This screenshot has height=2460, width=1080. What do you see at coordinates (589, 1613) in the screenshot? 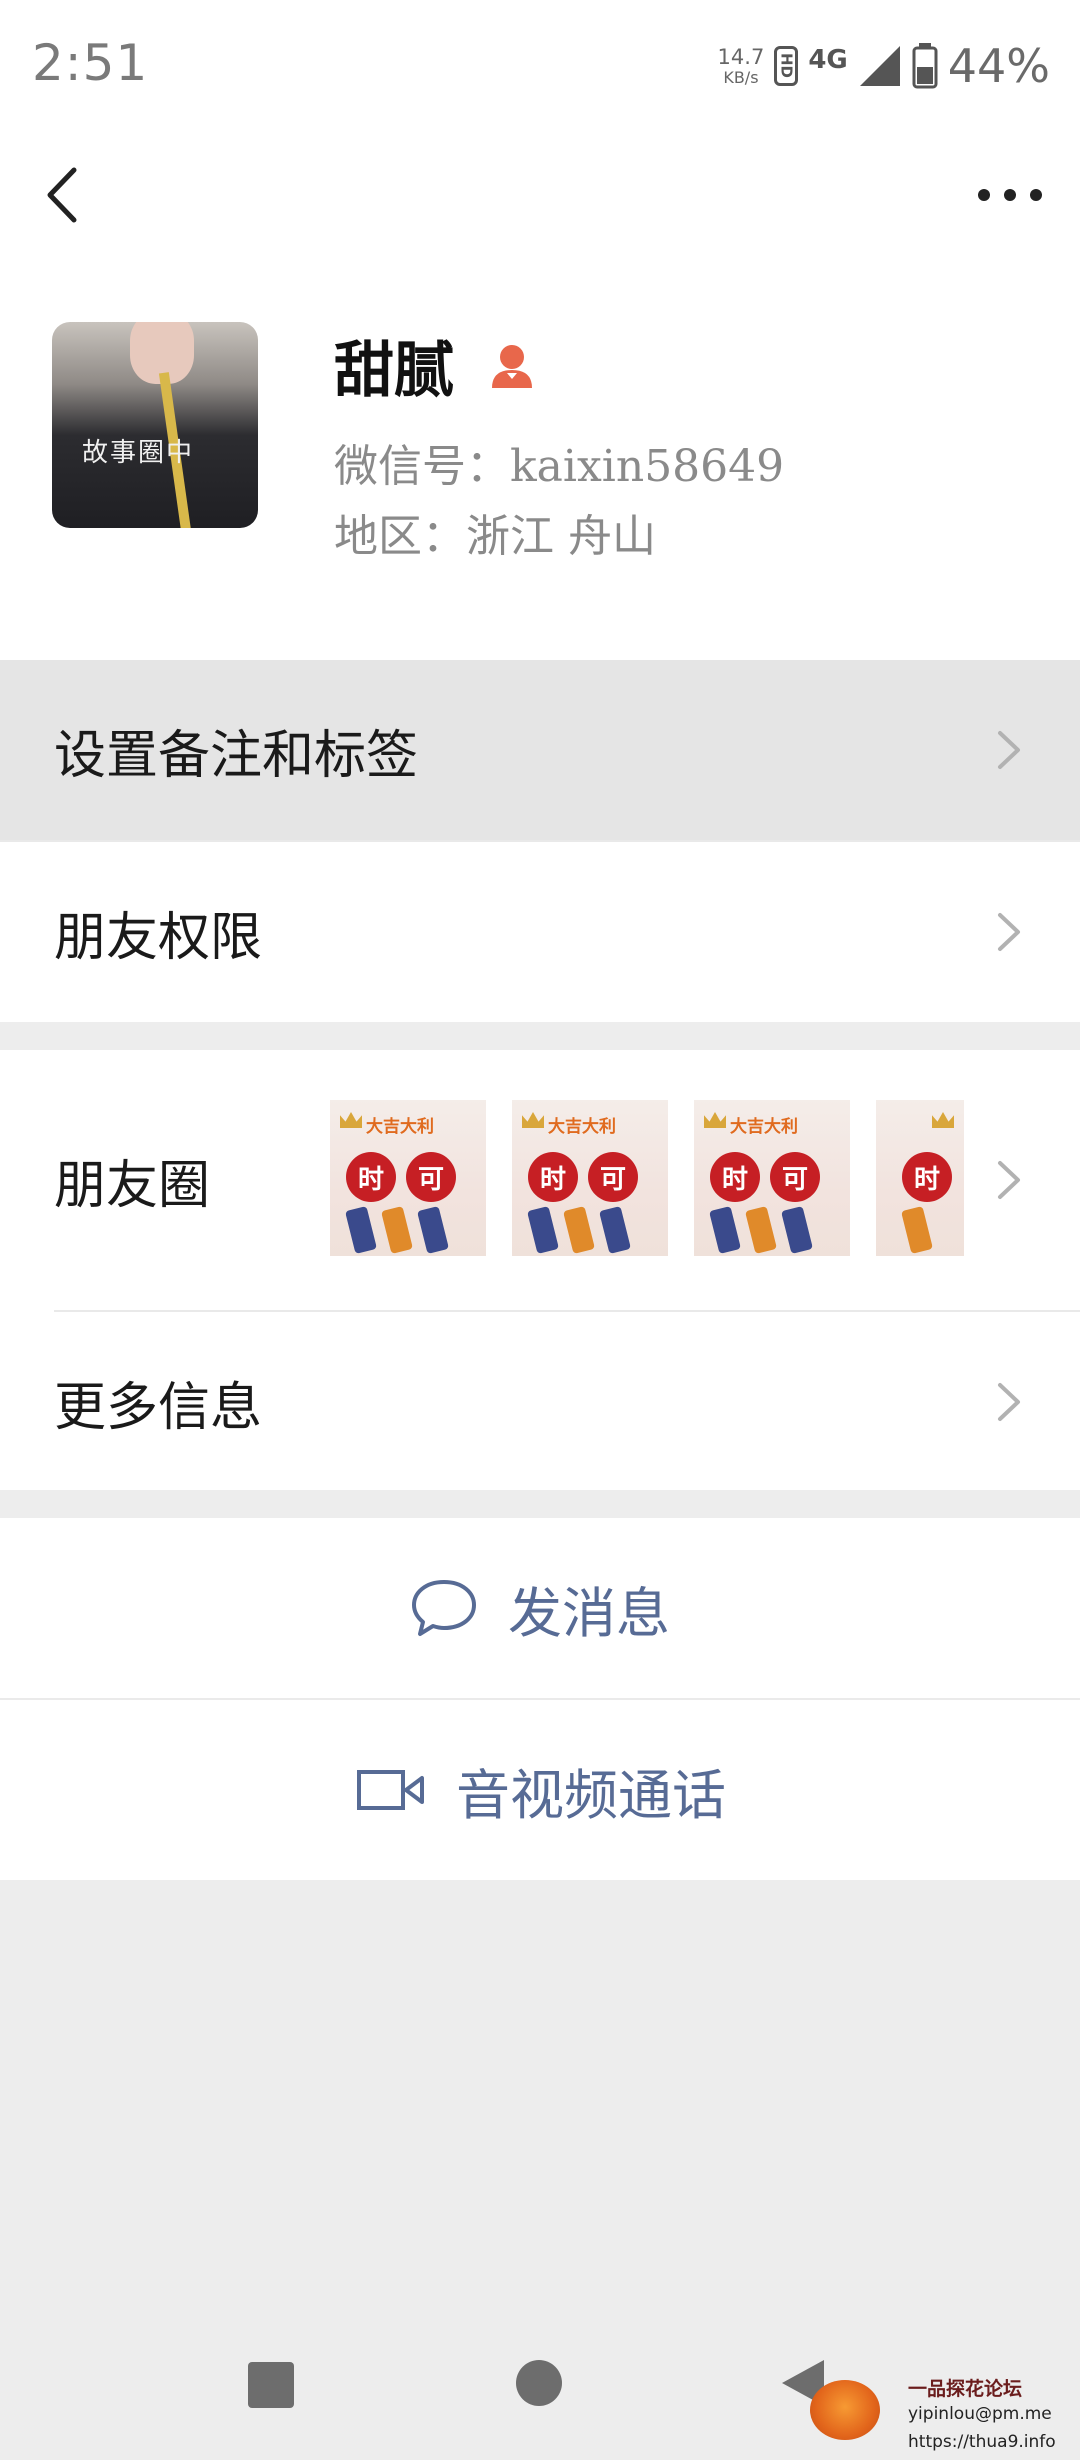
I see `send-message-label: 发消息` at bounding box center [589, 1613].